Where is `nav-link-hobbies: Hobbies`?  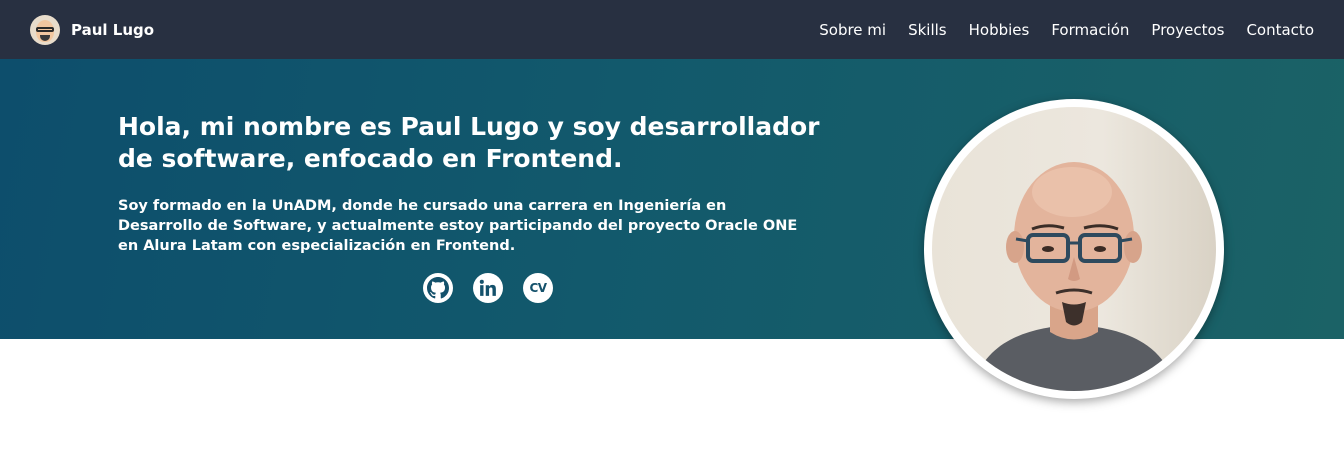 nav-link-hobbies: Hobbies is located at coordinates (999, 30).